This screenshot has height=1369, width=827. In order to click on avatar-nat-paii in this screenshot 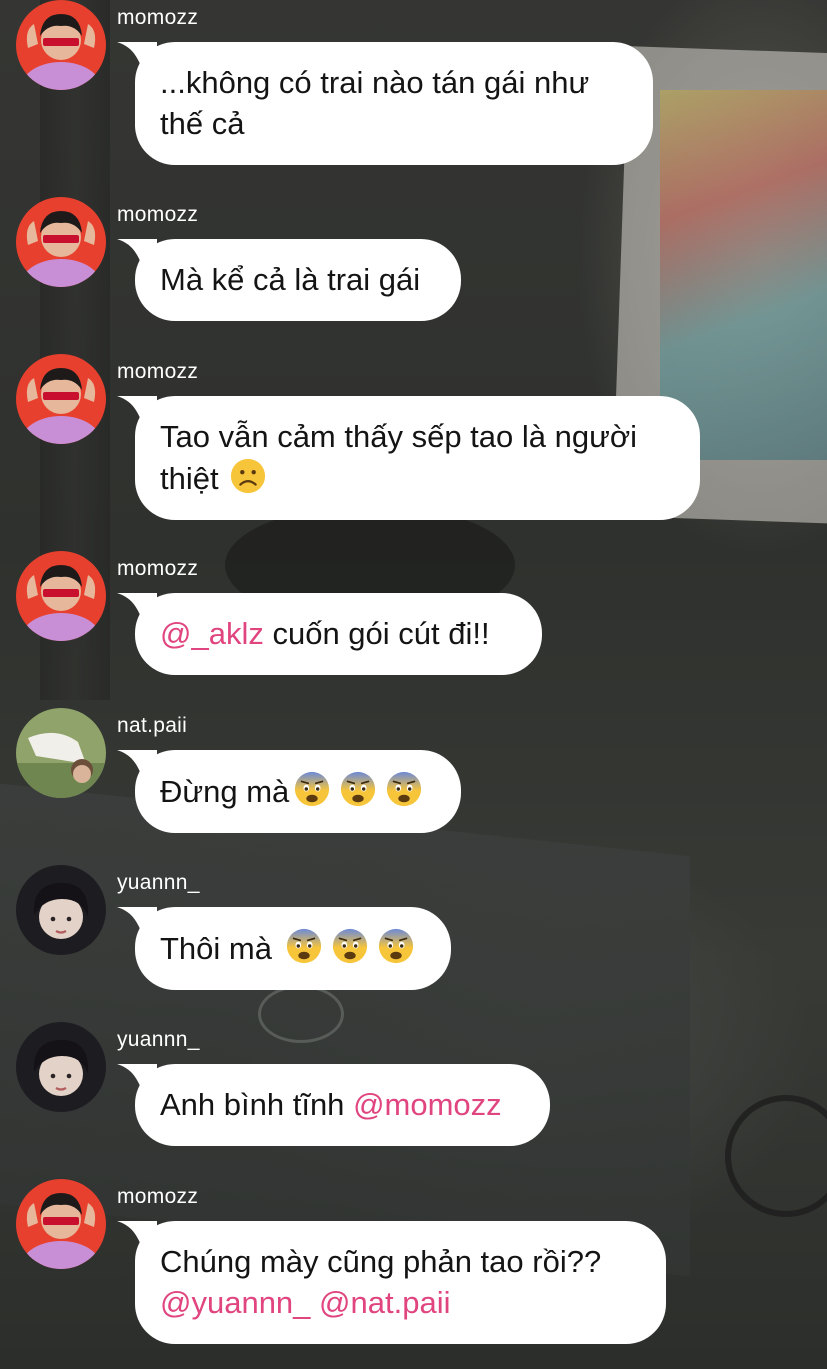, I will do `click(61, 753)`.